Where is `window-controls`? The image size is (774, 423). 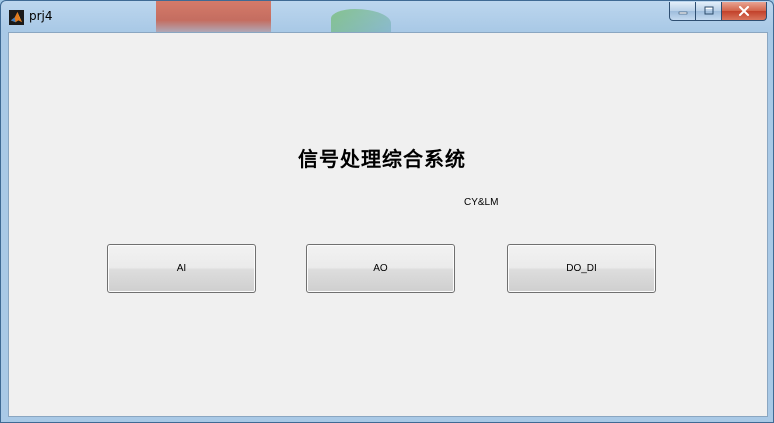 window-controls is located at coordinates (718, 12).